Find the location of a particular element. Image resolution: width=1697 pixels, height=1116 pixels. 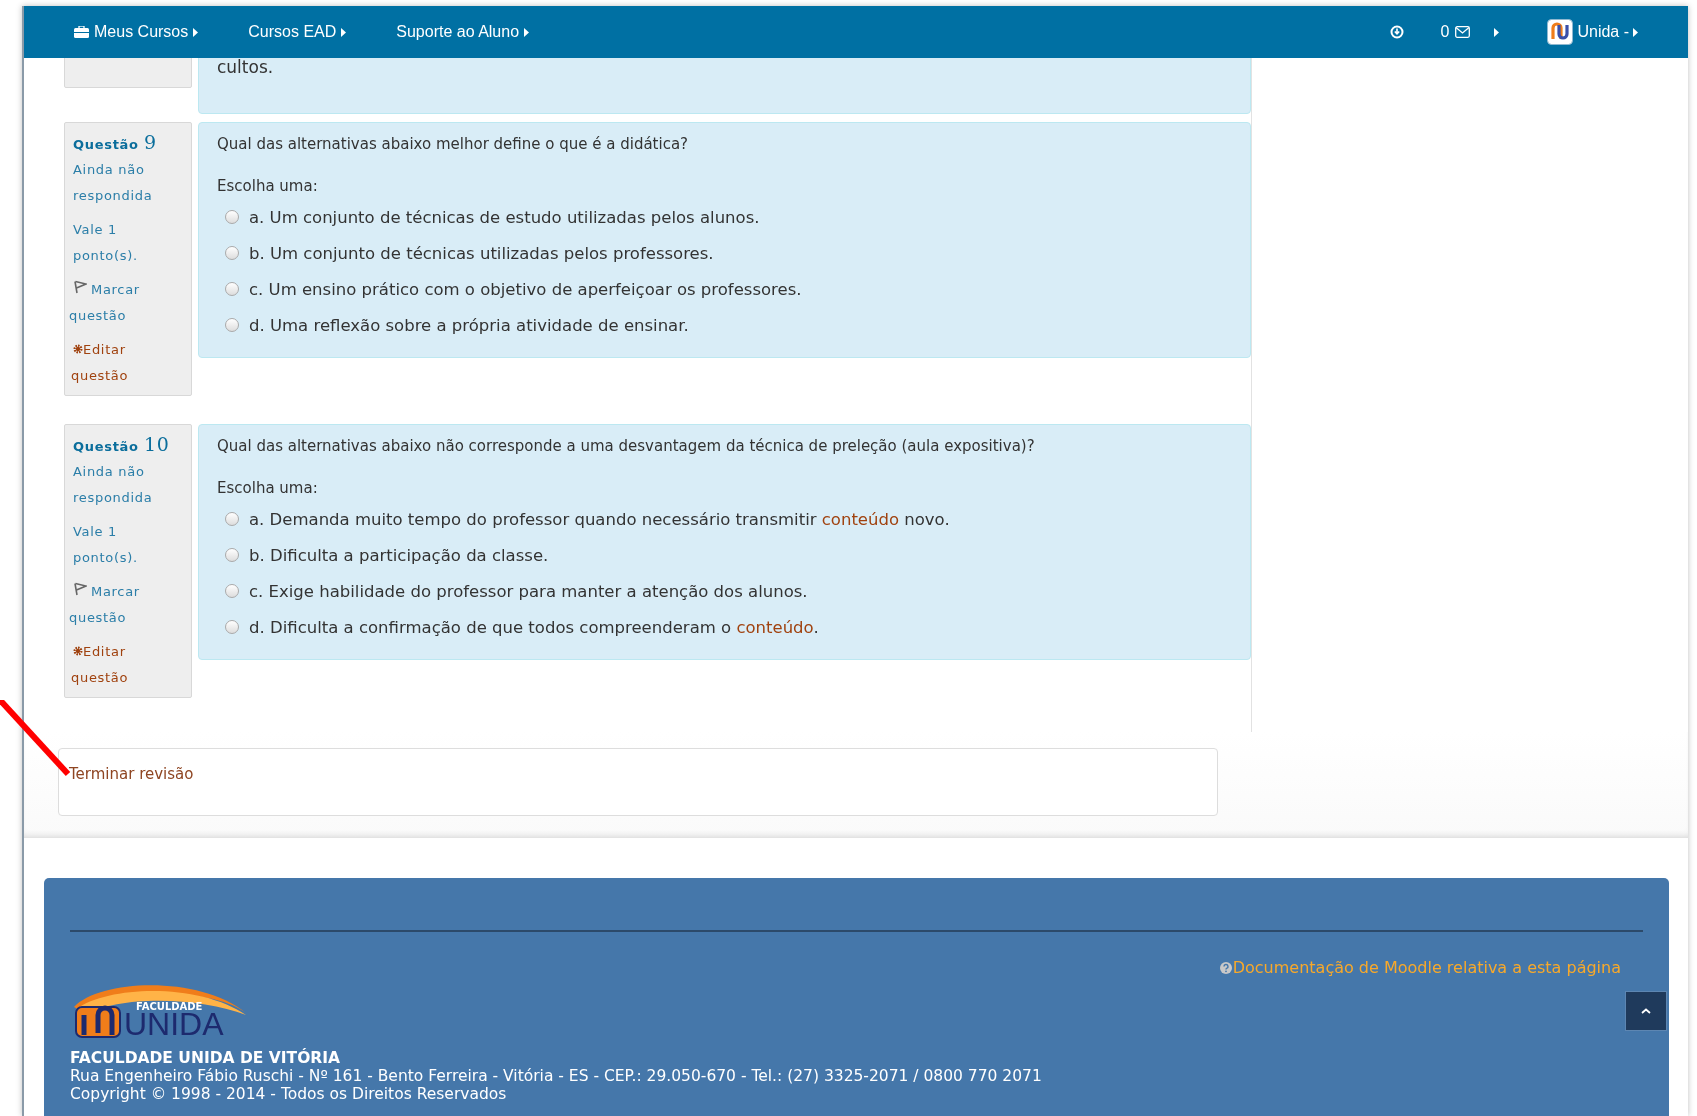

institution-name: FACULDADE UNIDA DE VITÓRIA is located at coordinates (205, 1058).